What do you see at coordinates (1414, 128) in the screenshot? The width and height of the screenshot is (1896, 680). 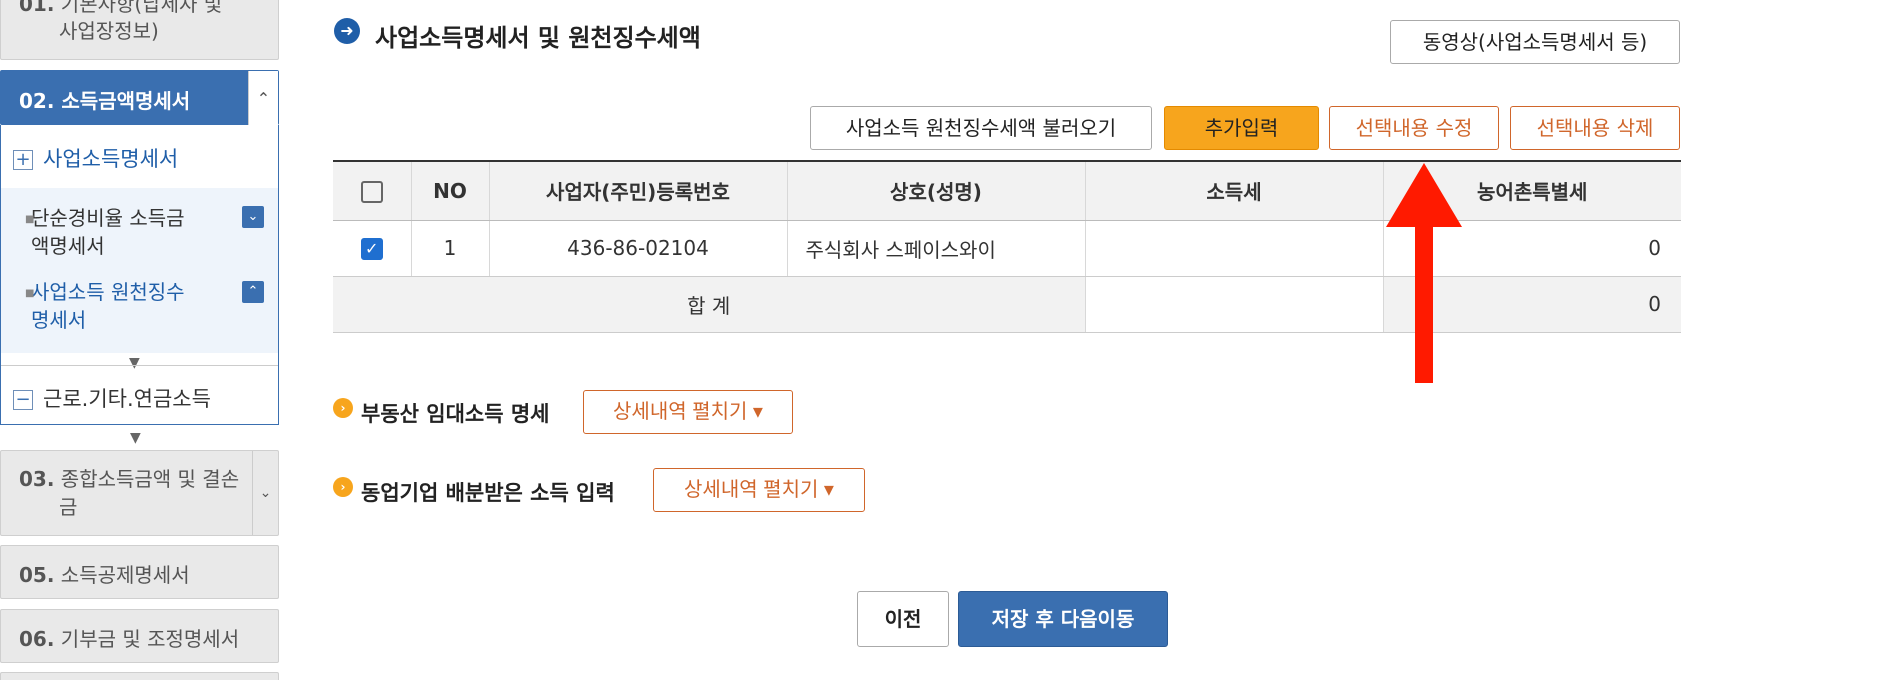 I see `edit-selected-button: 선택내용 수정` at bounding box center [1414, 128].